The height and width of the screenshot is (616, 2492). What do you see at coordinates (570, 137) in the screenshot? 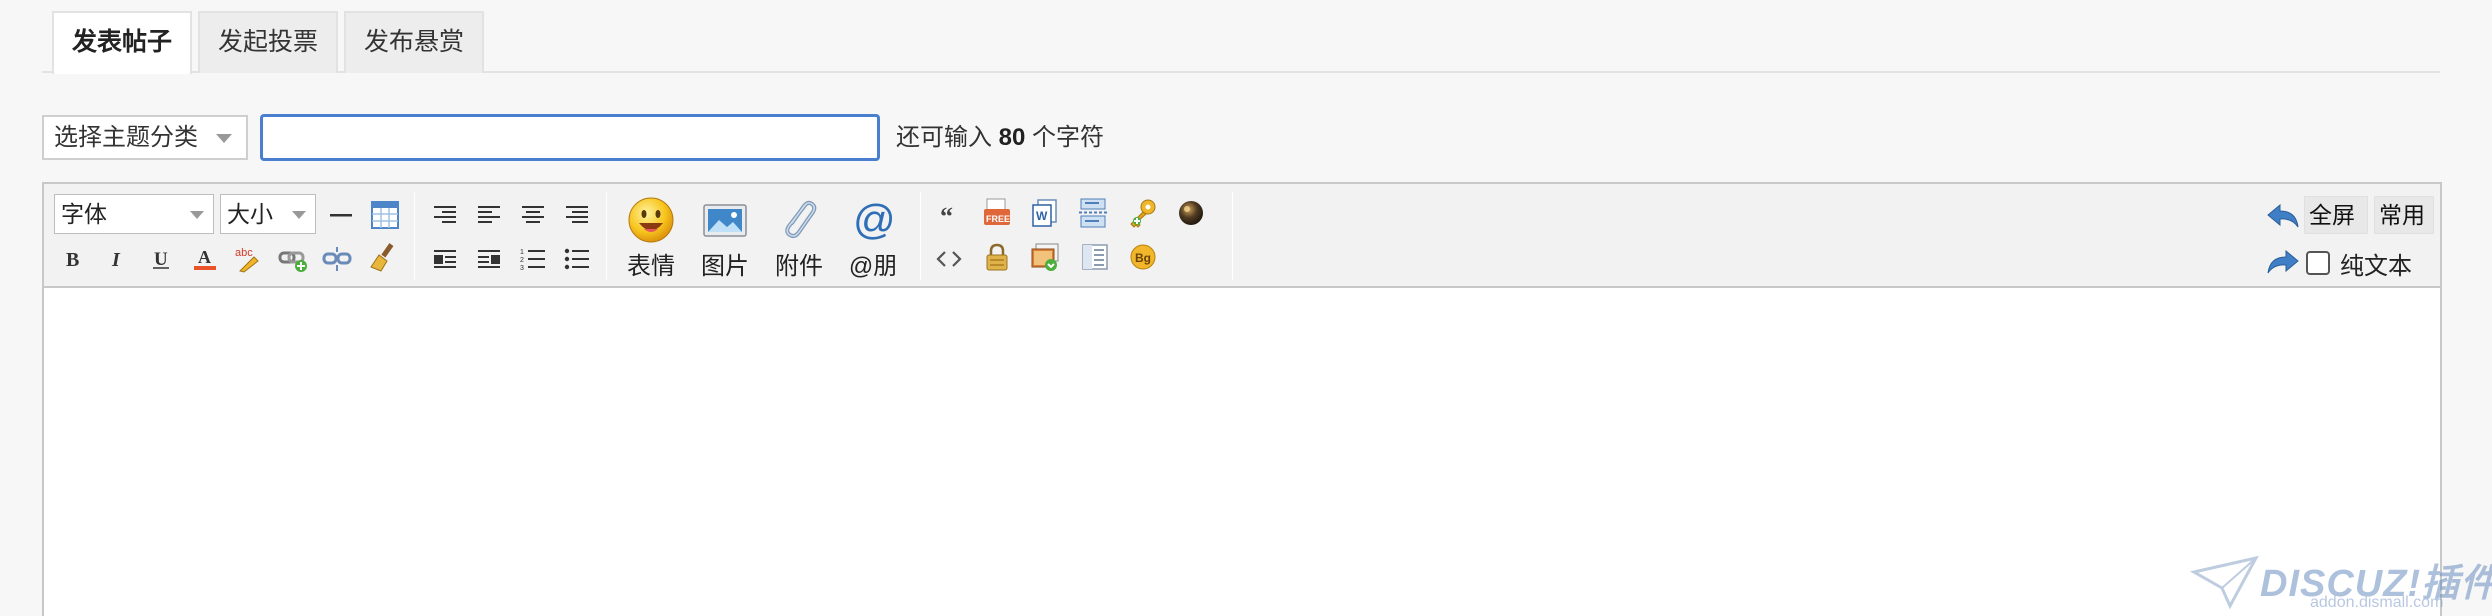
I see `subject-input` at bounding box center [570, 137].